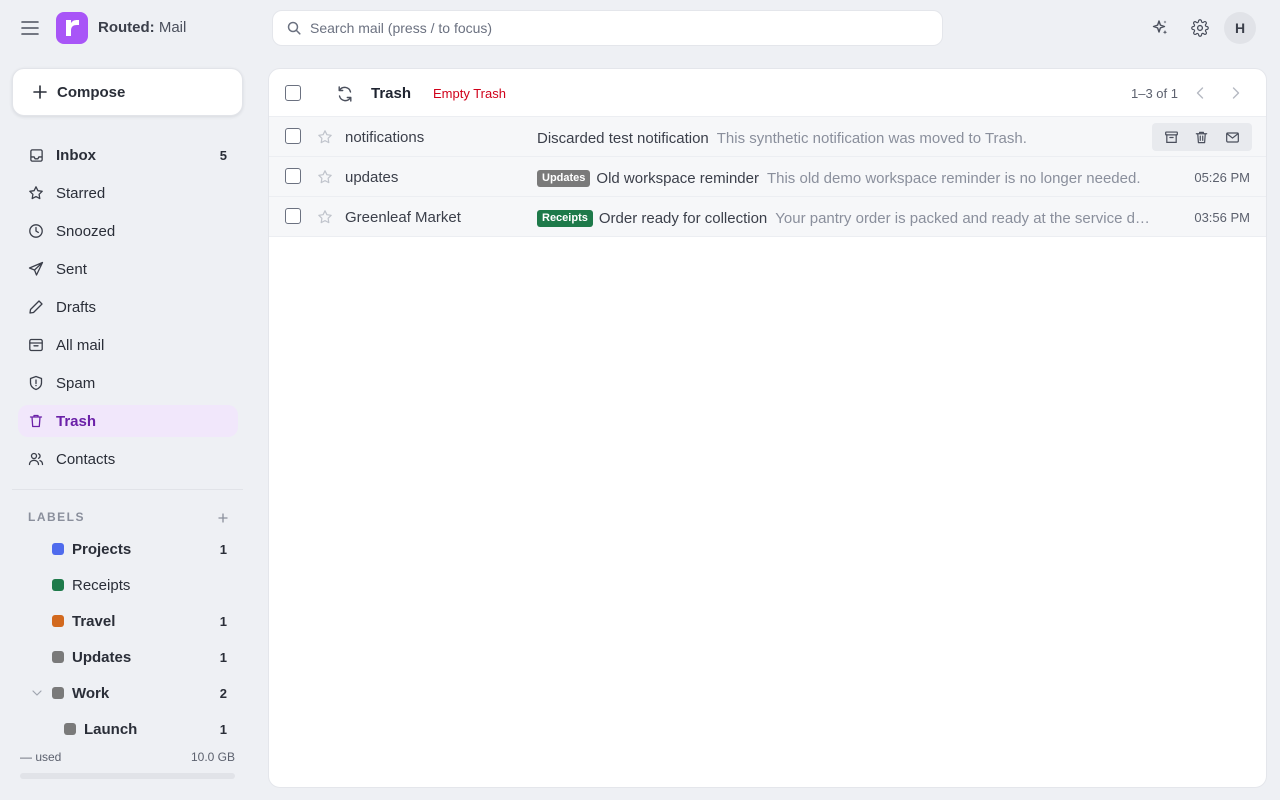  Describe the element at coordinates (36, 421) in the screenshot. I see `trash-icon` at that location.